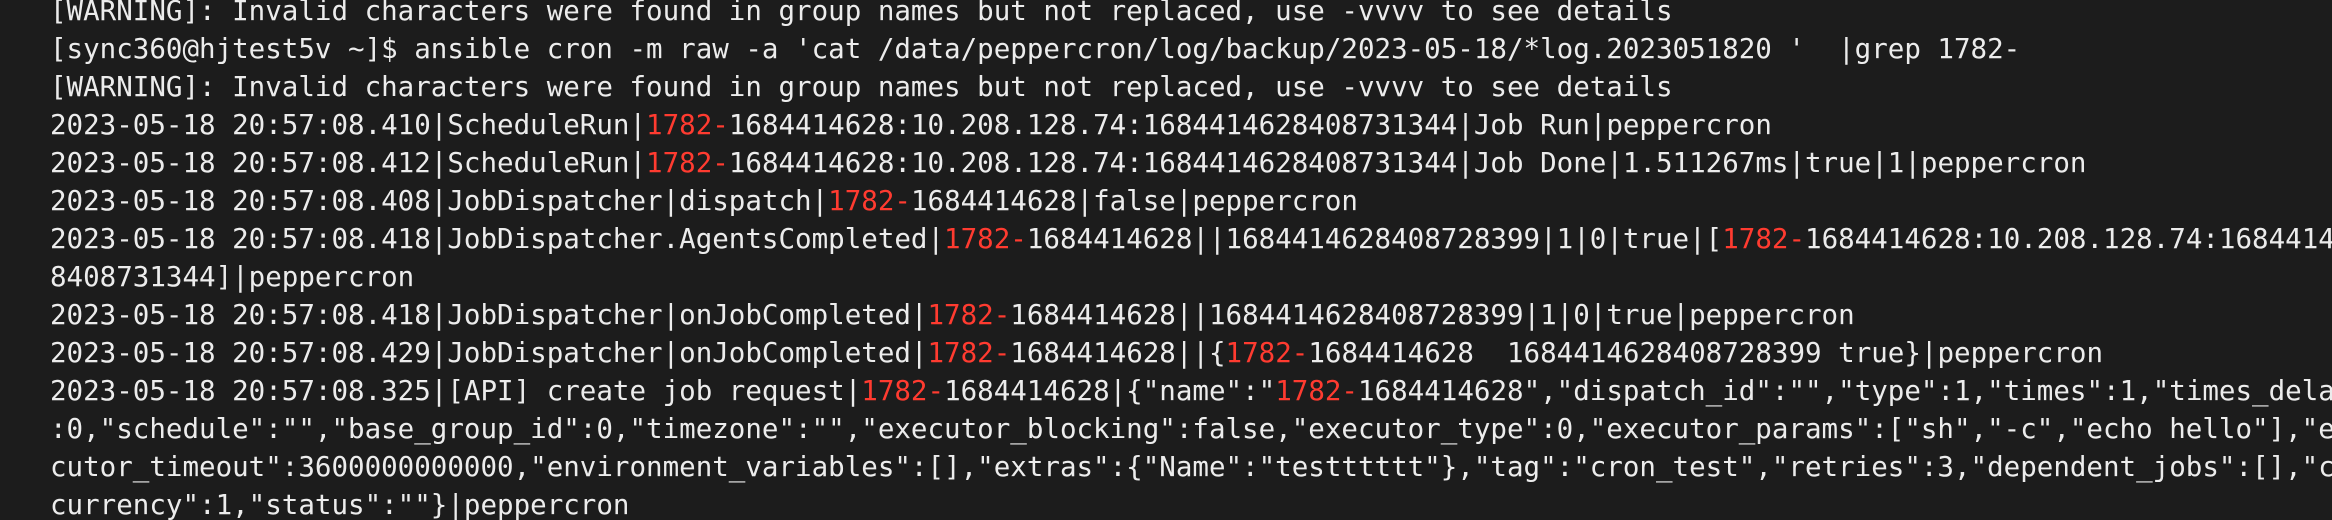  Describe the element at coordinates (2326, 260) in the screenshot. I see `terminal-scrollbar` at that location.